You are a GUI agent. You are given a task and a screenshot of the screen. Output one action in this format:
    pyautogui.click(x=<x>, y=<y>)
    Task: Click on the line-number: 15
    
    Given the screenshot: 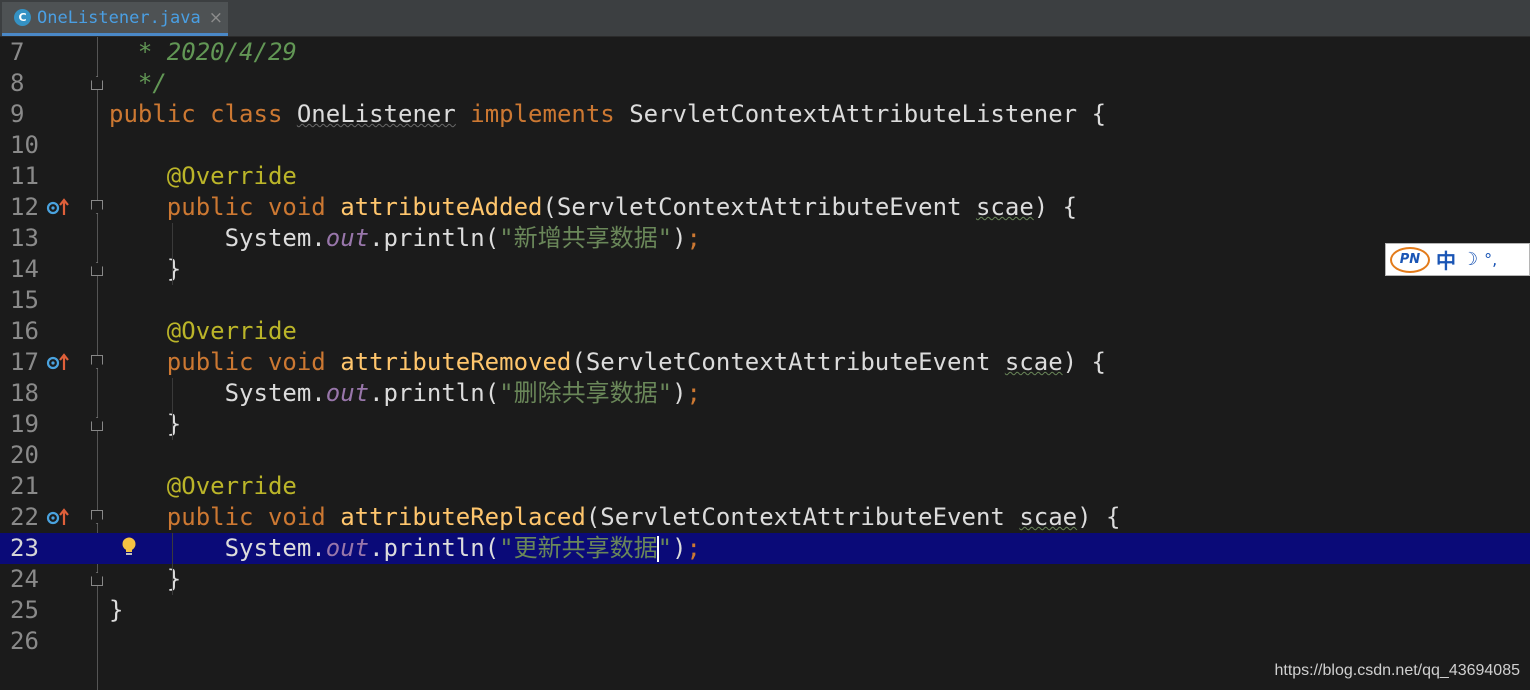 What is the action you would take?
    pyautogui.click(x=24, y=300)
    